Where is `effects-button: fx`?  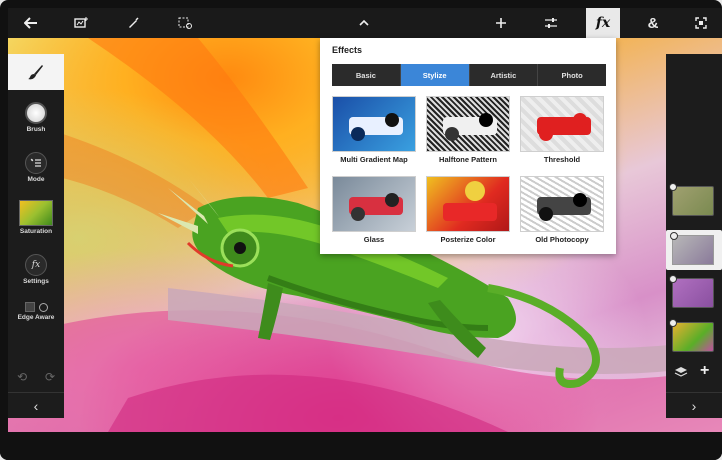 effects-button: fx is located at coordinates (603, 23).